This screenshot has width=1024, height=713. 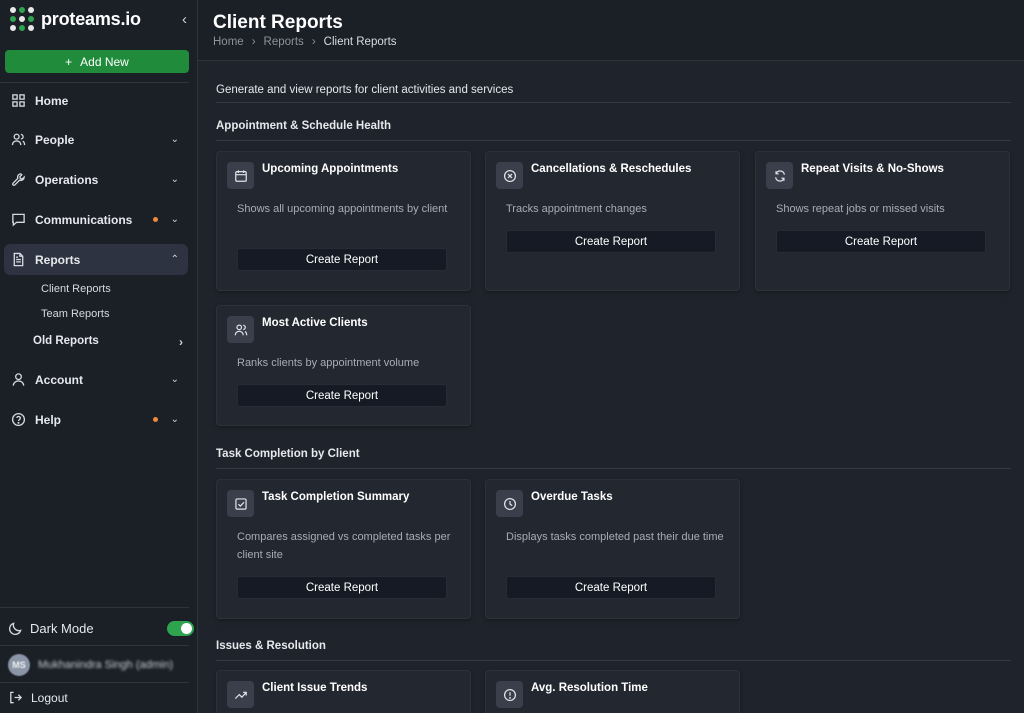 What do you see at coordinates (91, 19) in the screenshot?
I see `brand-name: proteams.io` at bounding box center [91, 19].